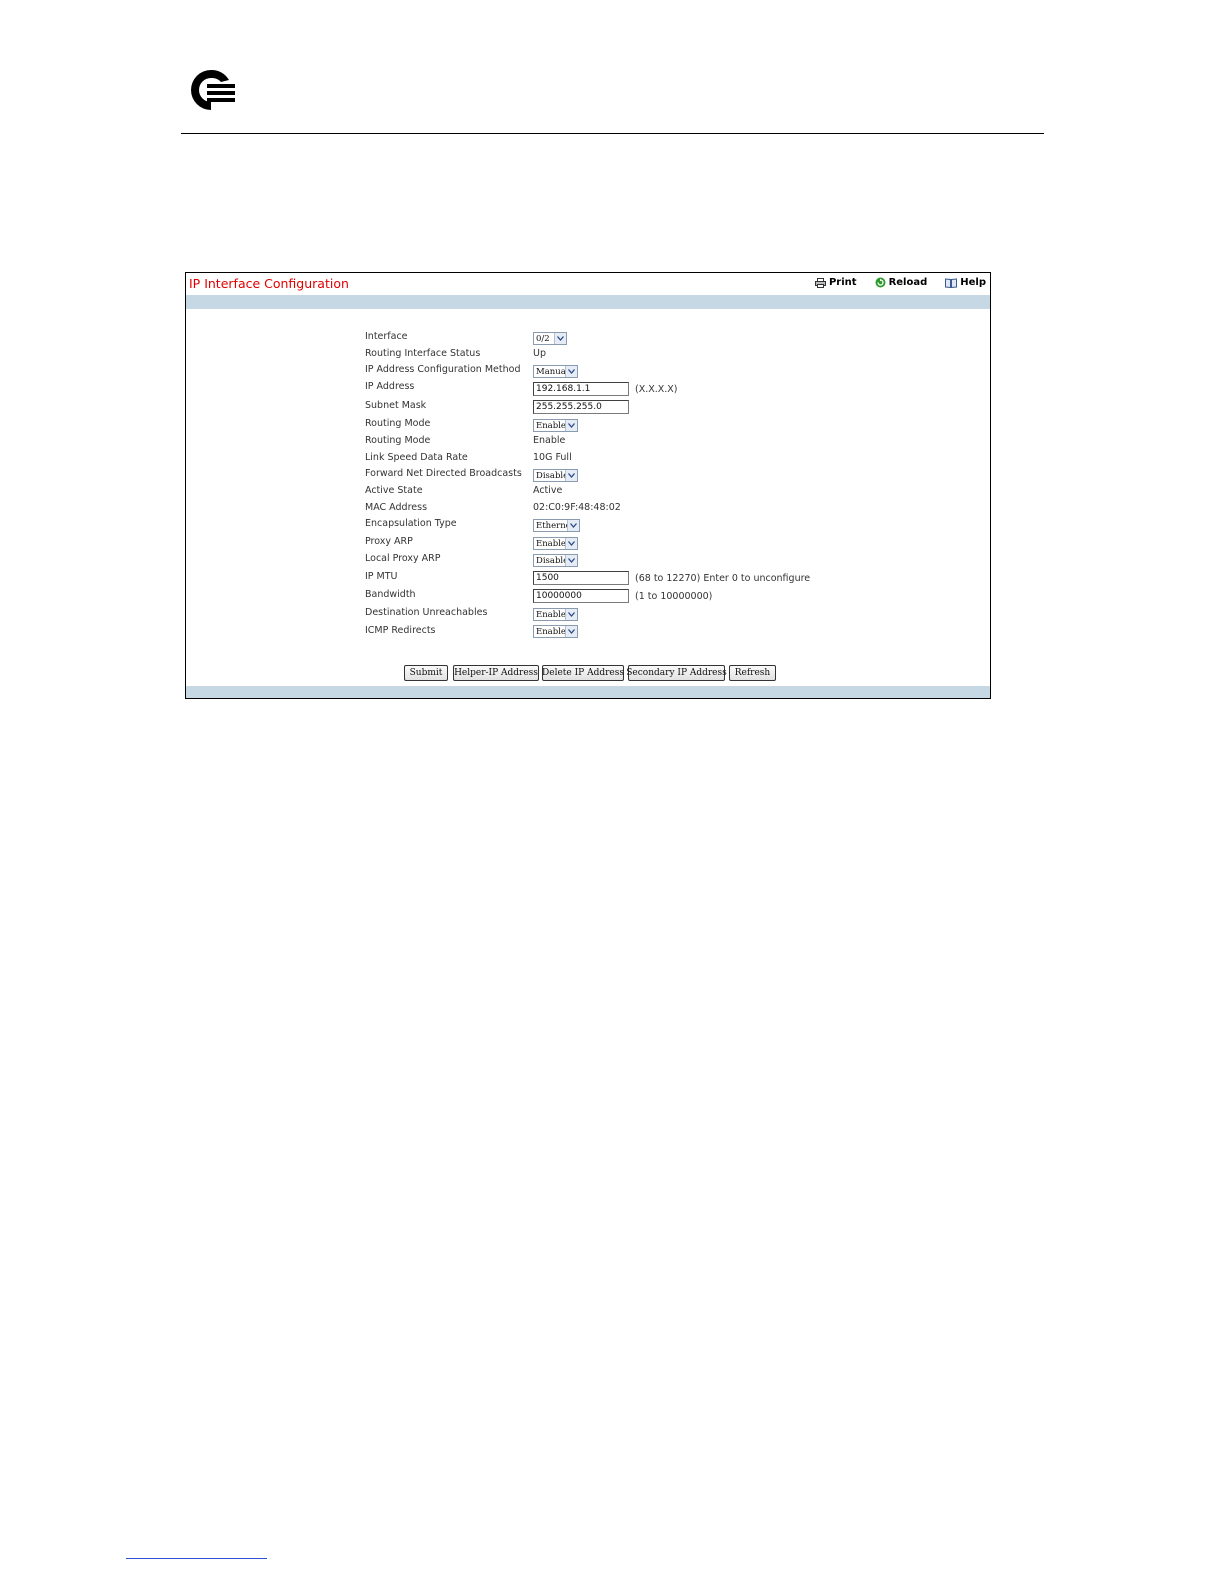  I want to click on mac-address-value: 02:C0:9F:48:48:02, so click(577, 507).